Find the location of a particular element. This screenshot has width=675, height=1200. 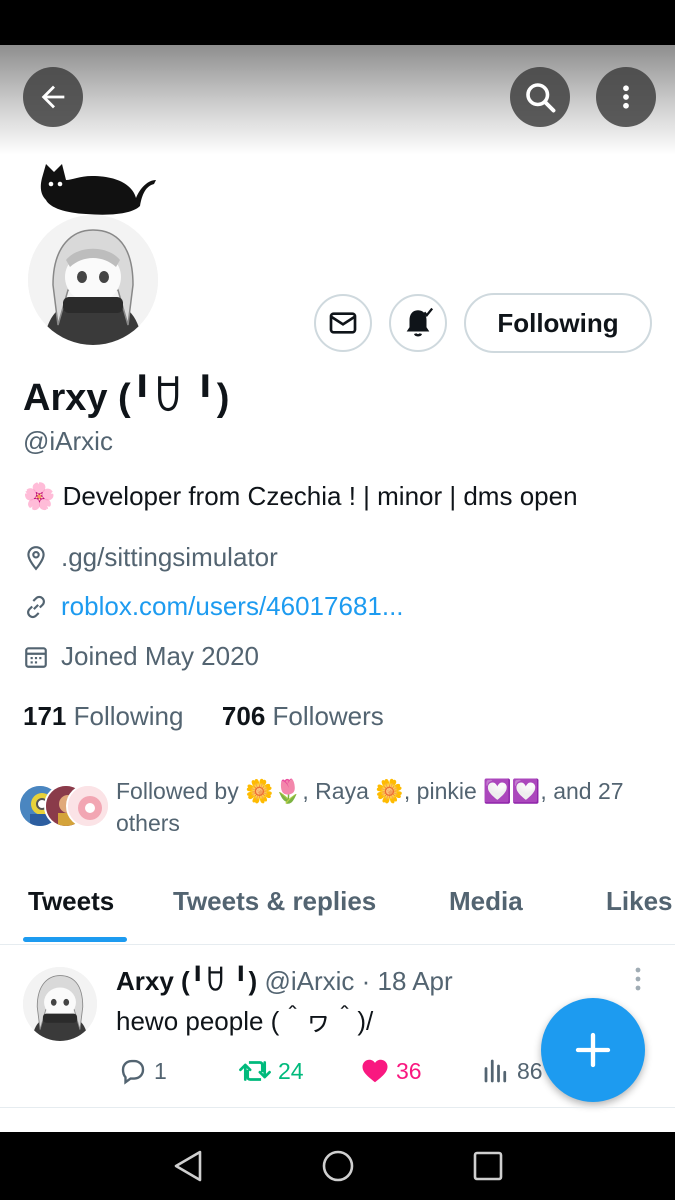

like-action: 36 is located at coordinates (391, 1071).